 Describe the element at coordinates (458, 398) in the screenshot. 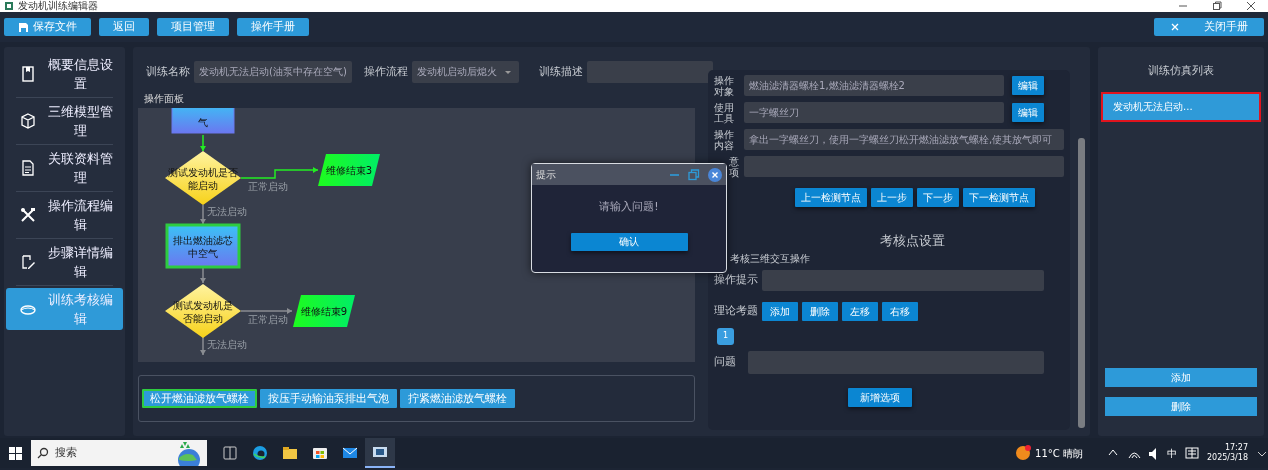

I see `step-button: 拧紧燃油滤放气螺栓` at that location.